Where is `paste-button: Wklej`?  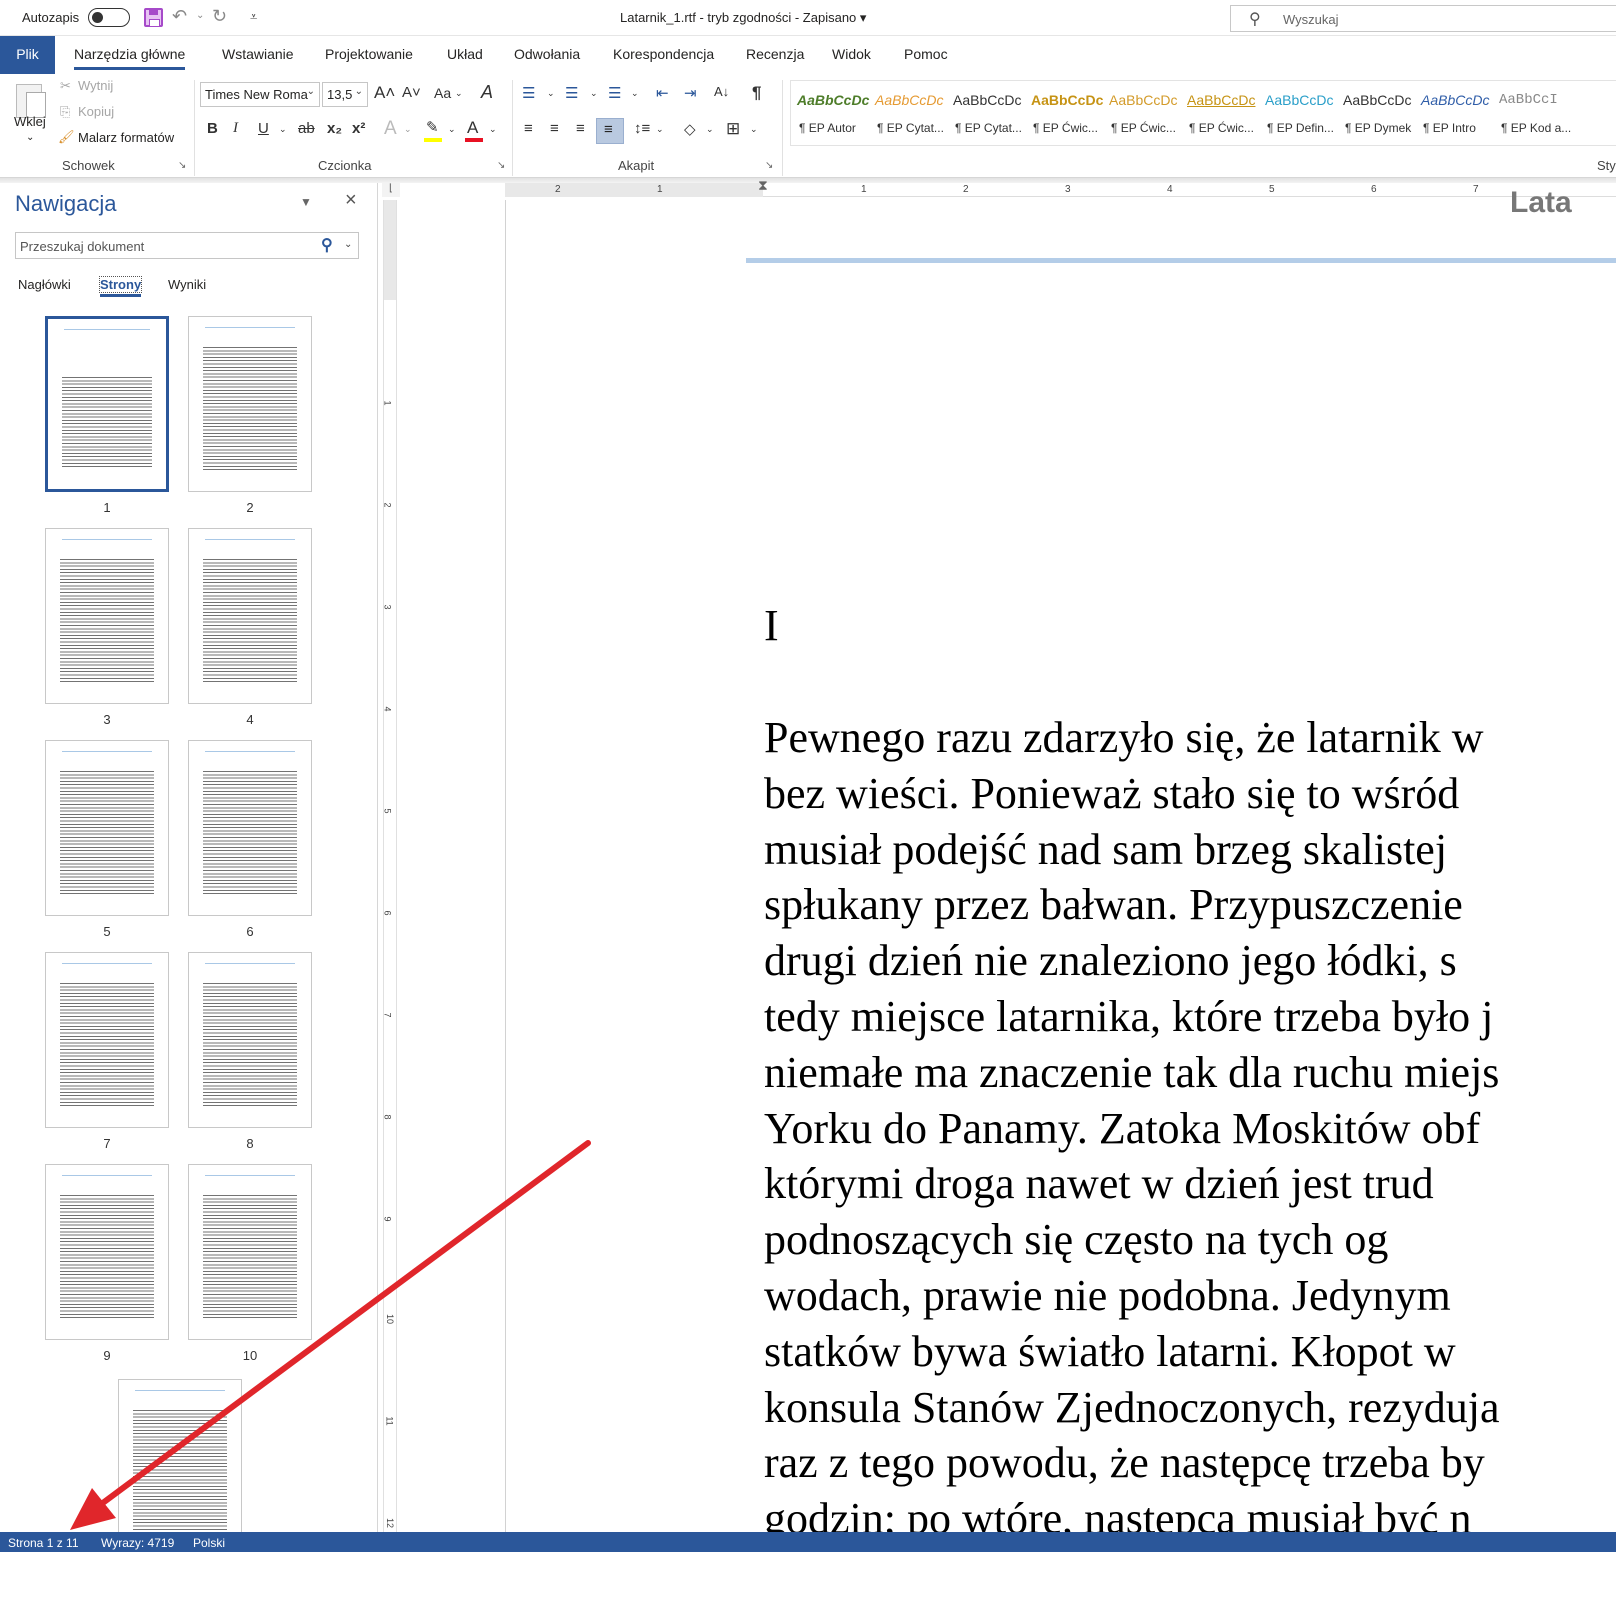 paste-button: Wklej is located at coordinates (30, 121).